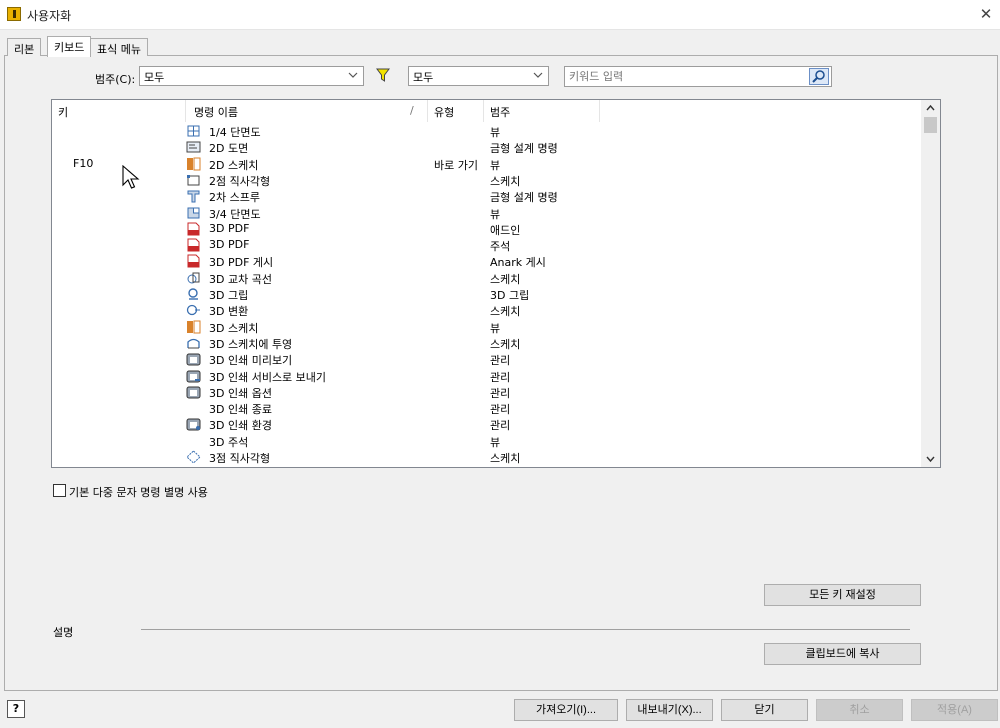  I want to click on row-command: 3D 인쇄 종료, so click(240, 410).